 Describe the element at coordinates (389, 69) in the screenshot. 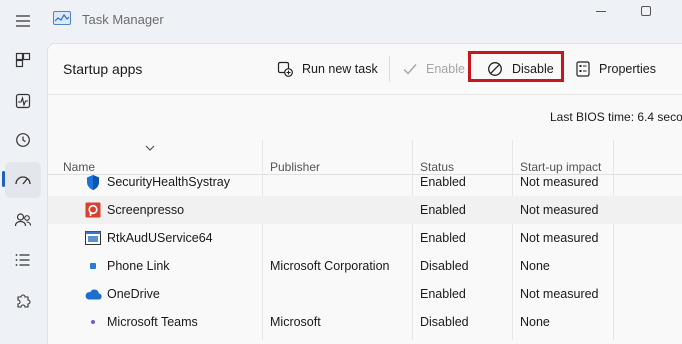

I see `toolbar-separator` at that location.